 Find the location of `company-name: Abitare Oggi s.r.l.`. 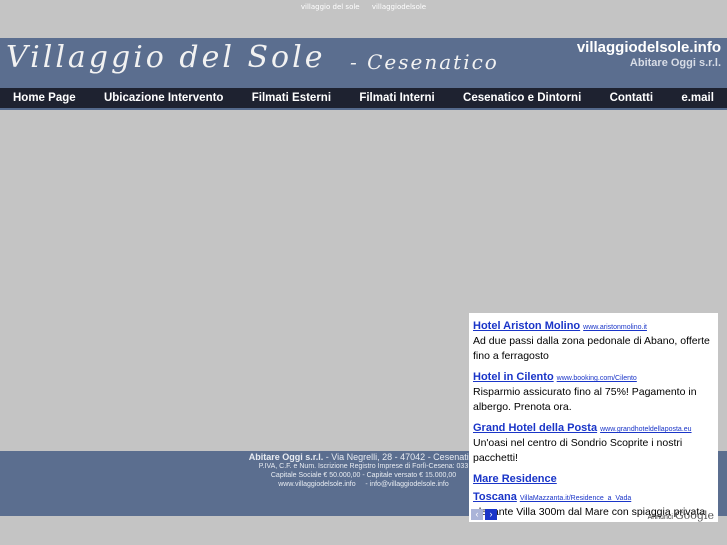

company-name: Abitare Oggi s.r.l. is located at coordinates (675, 63).